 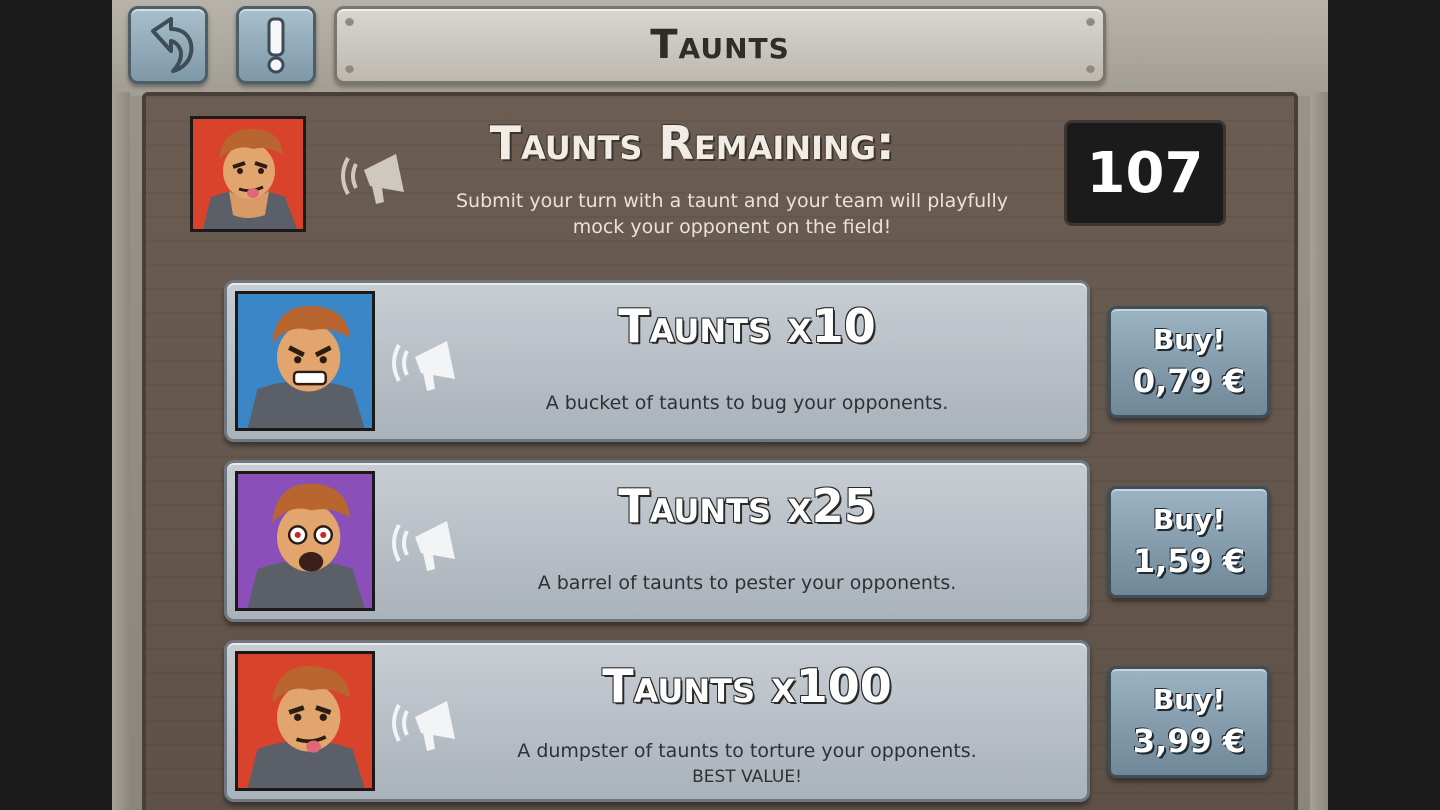 What do you see at coordinates (747, 506) in the screenshot?
I see `offer-title: Taunts x25` at bounding box center [747, 506].